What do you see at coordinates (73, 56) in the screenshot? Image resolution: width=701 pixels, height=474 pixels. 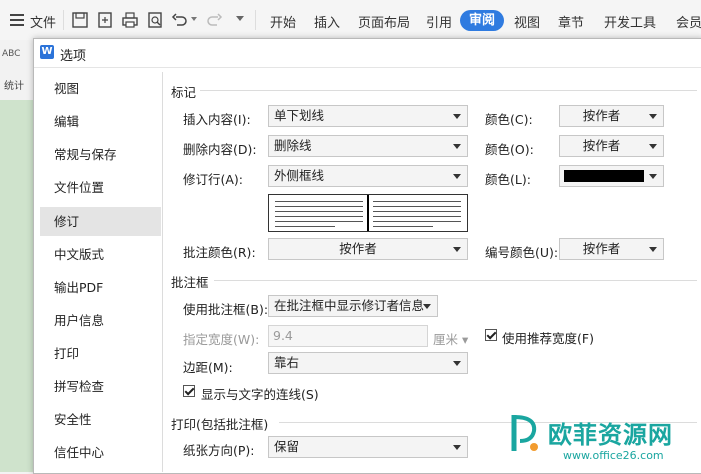 I see `dialog-title: 选项` at bounding box center [73, 56].